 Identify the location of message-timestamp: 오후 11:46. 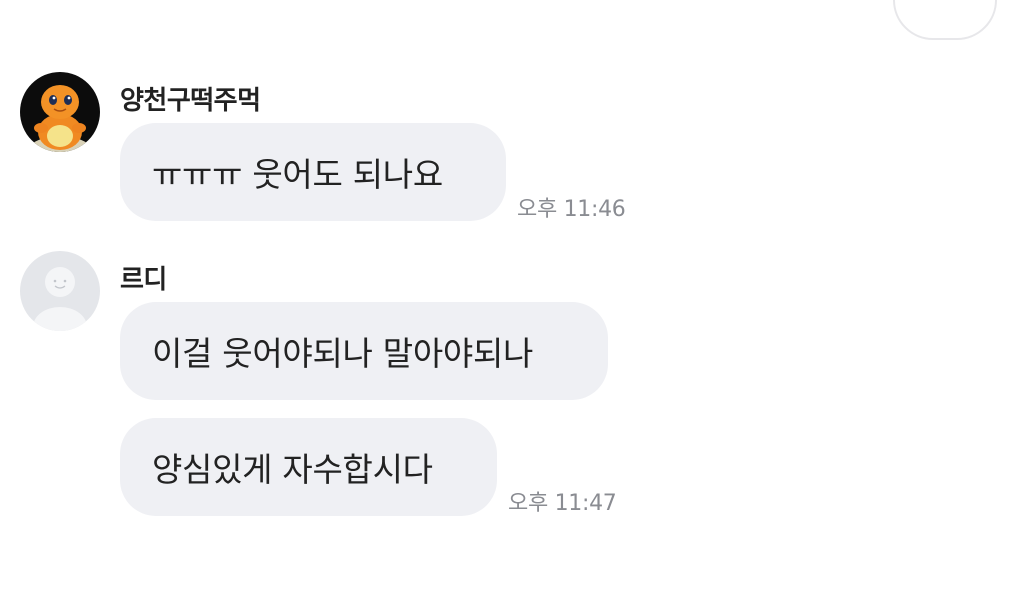
(571, 209).